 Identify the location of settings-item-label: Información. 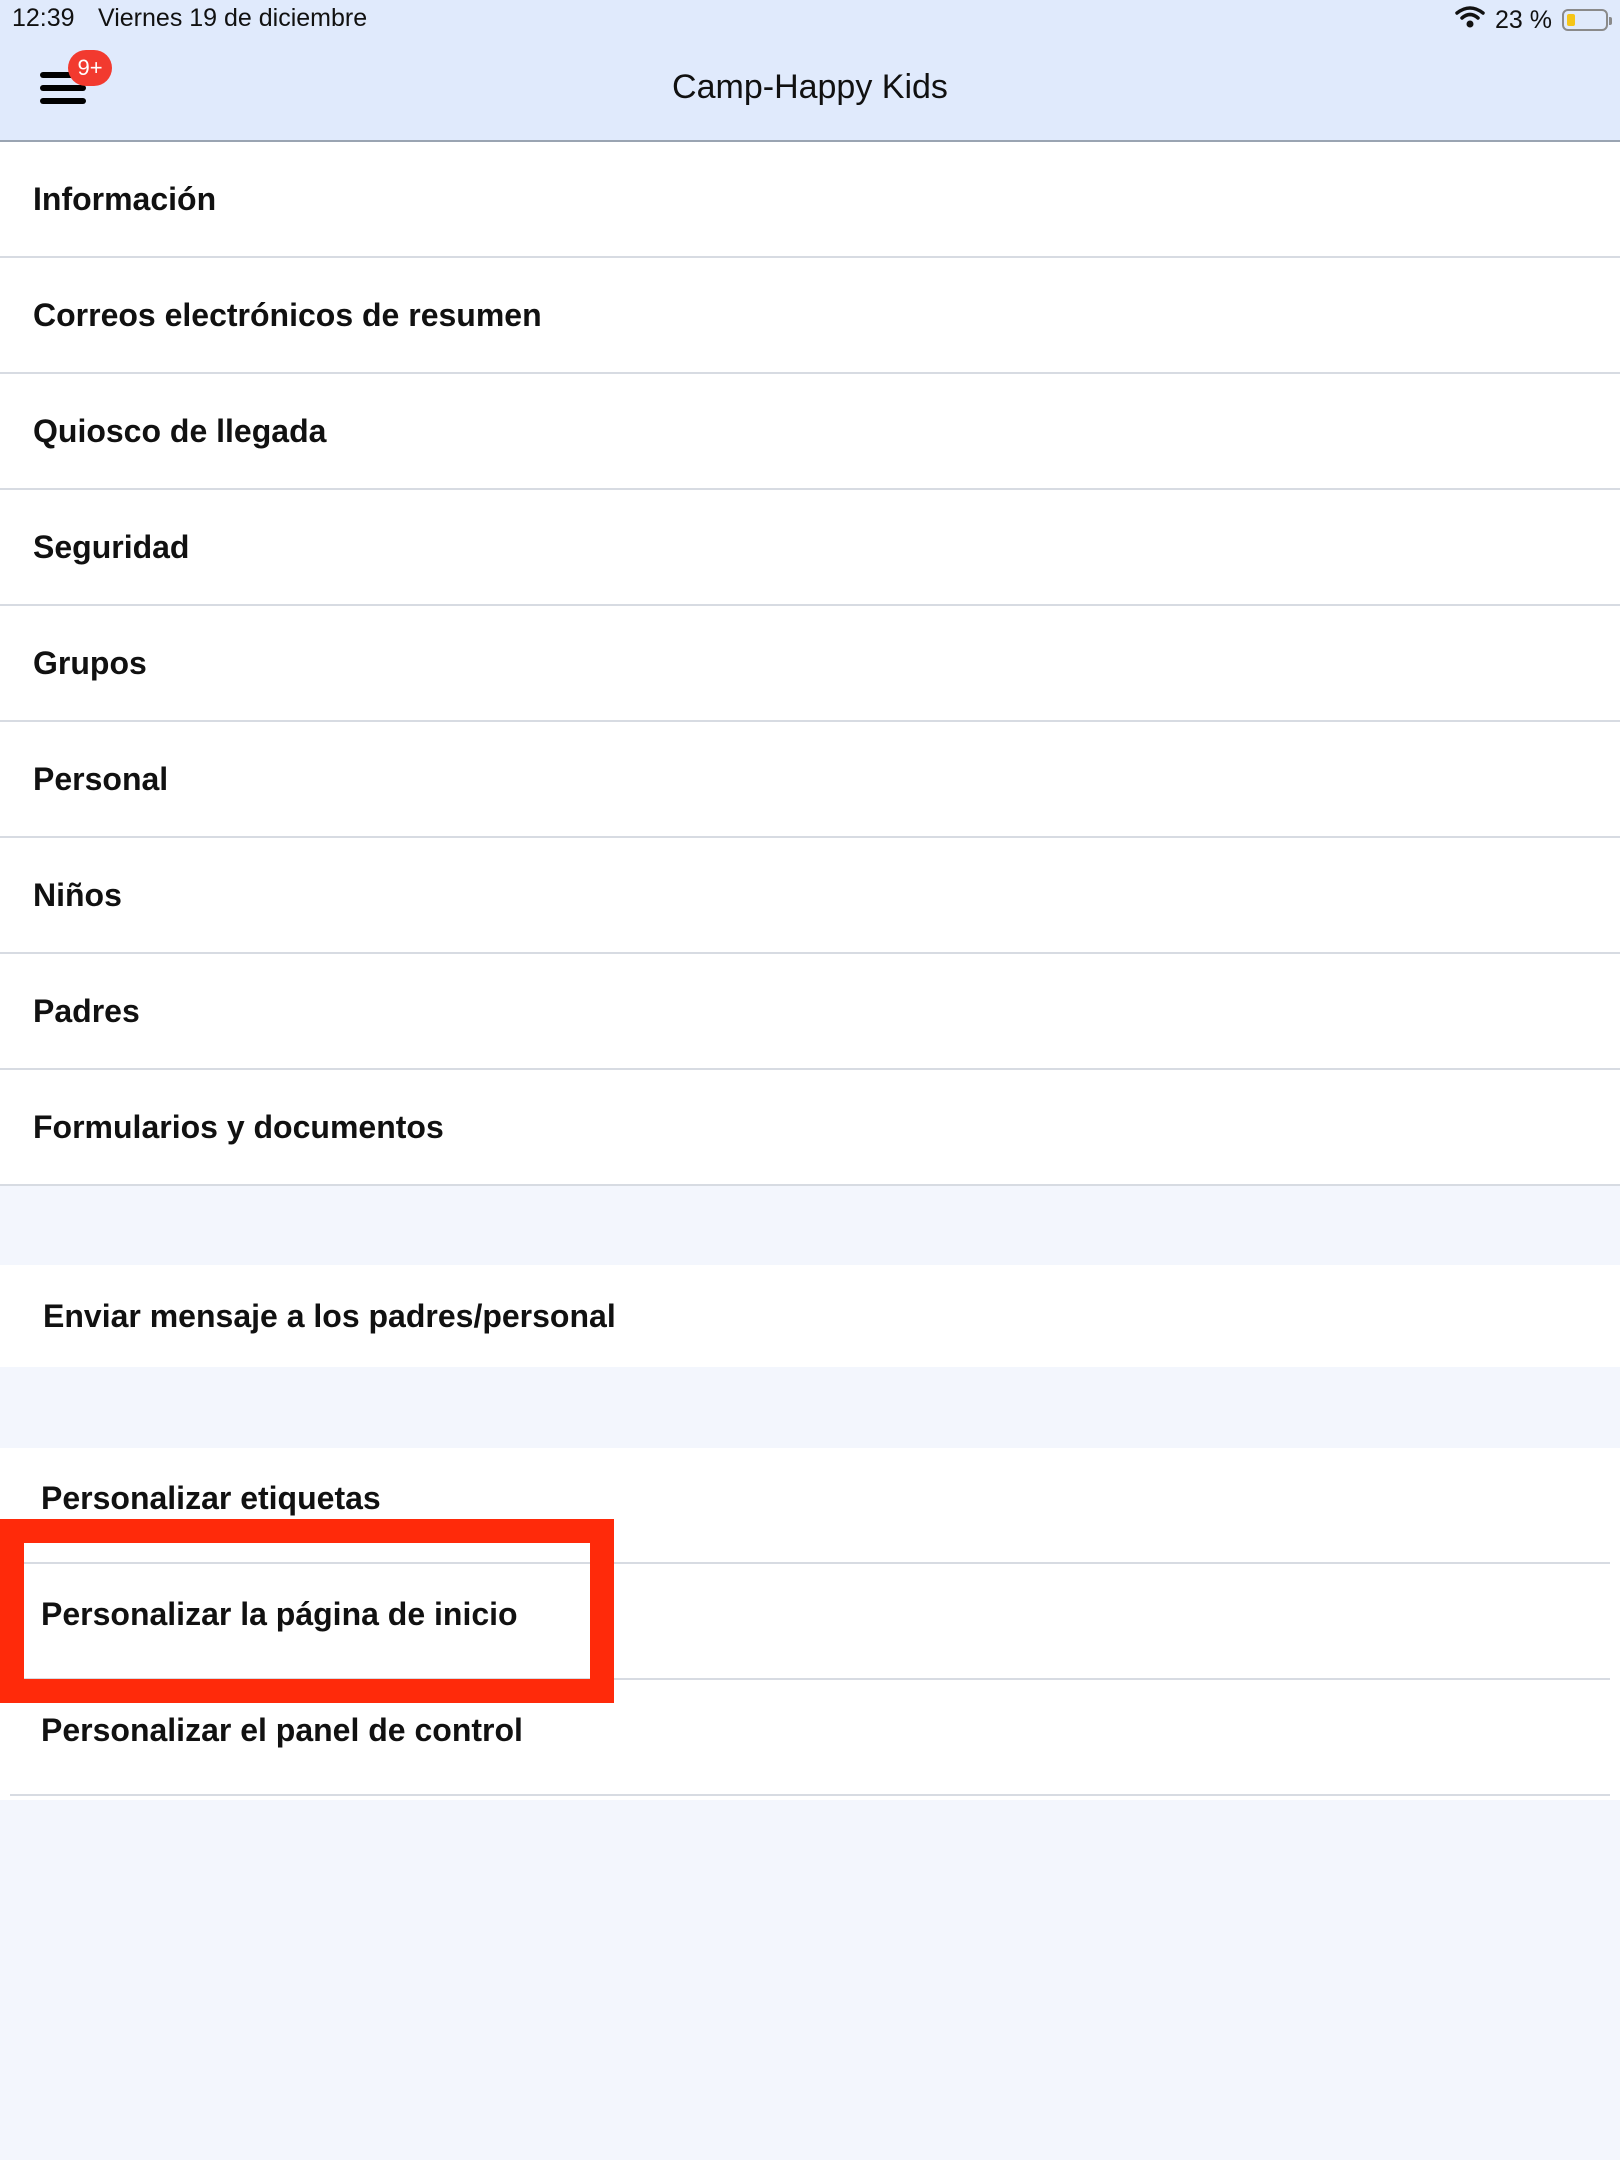
(125, 199).